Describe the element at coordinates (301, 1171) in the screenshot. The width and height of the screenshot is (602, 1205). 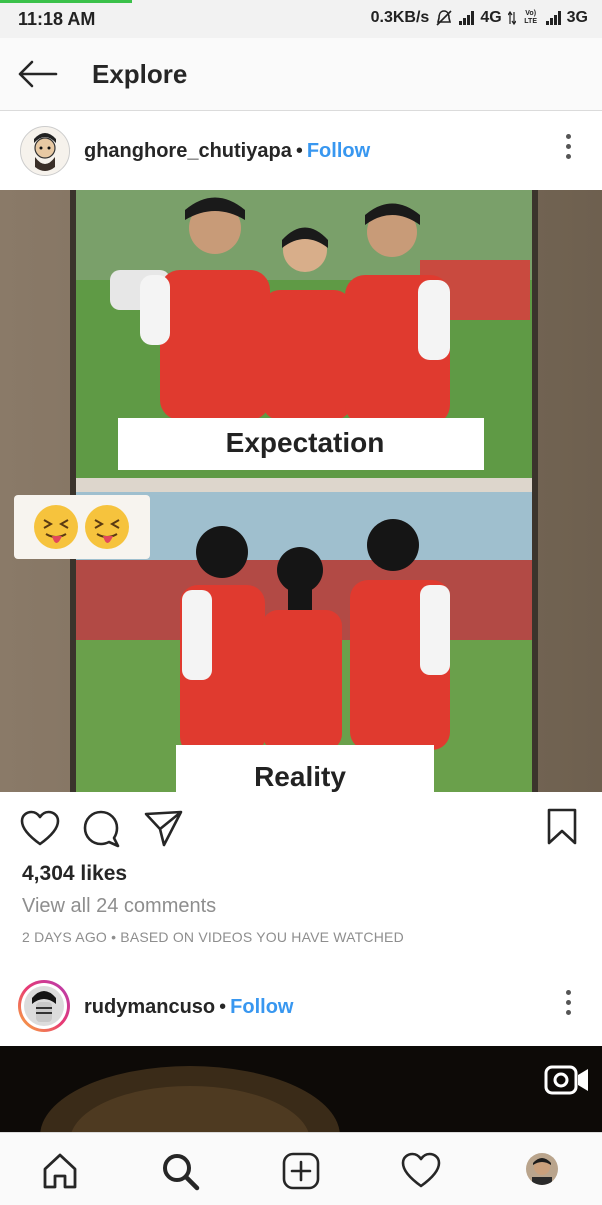
I see `add-icon` at that location.